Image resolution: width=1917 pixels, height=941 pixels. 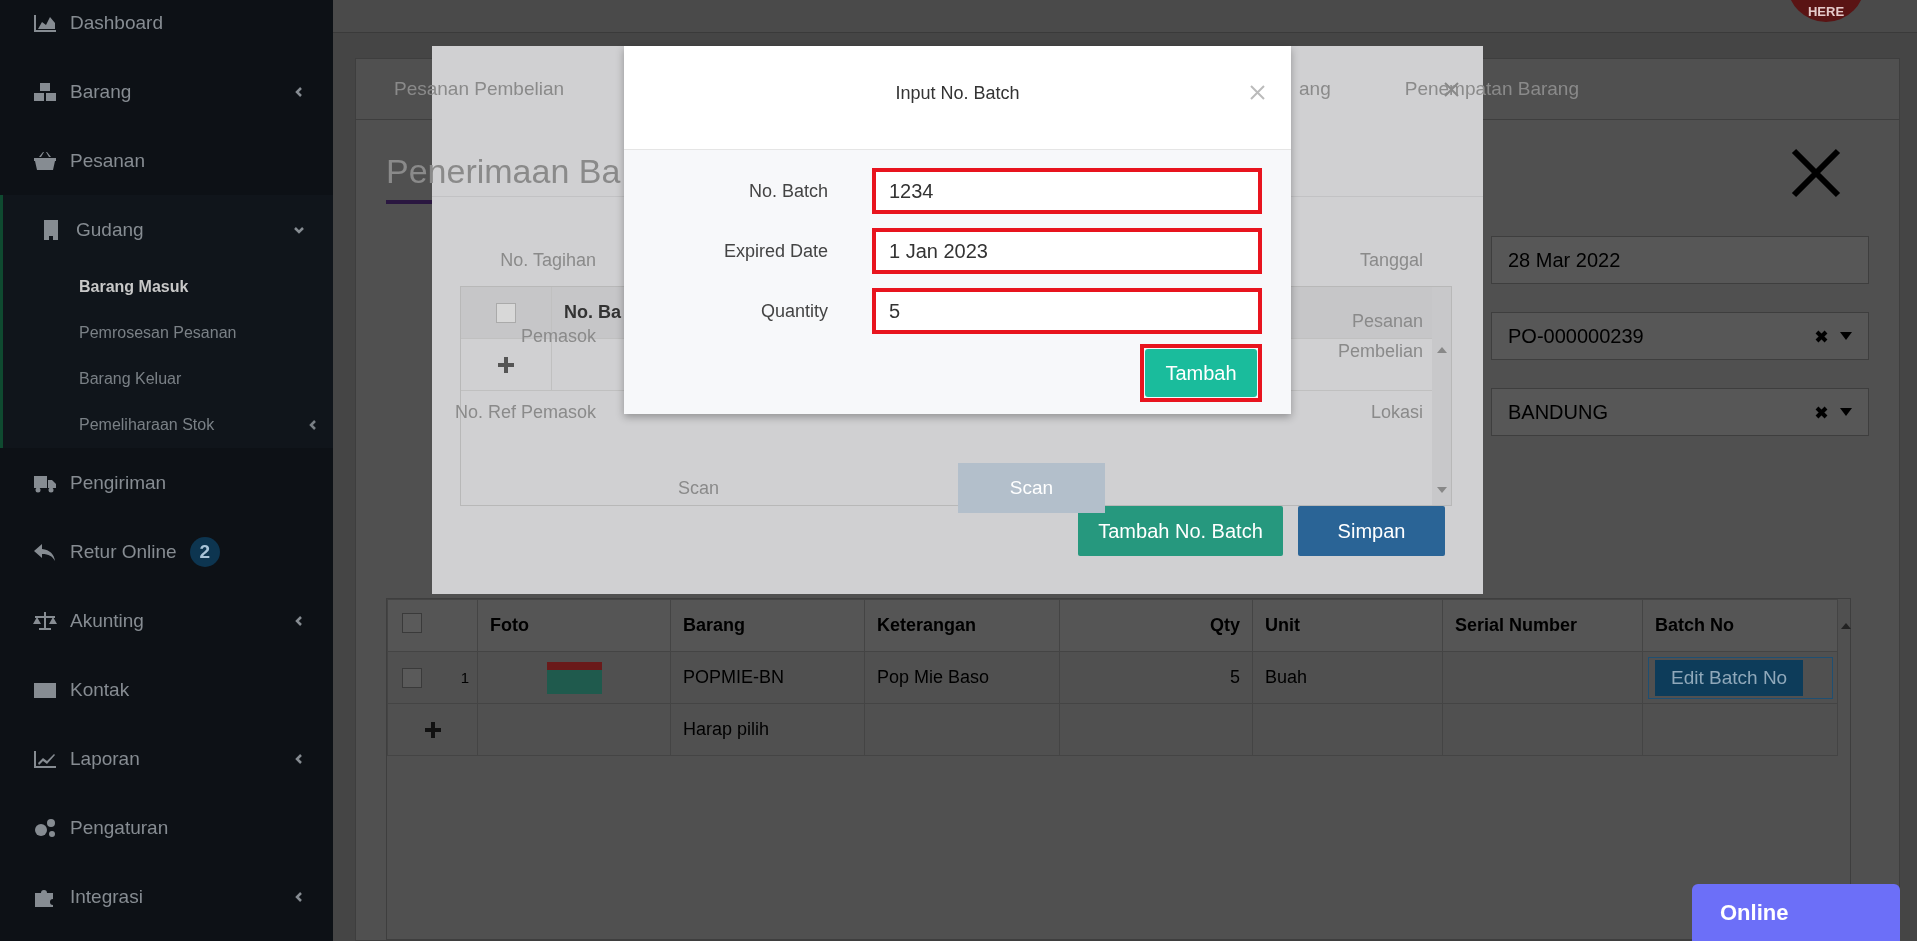 What do you see at coordinates (1156, 625) in the screenshot?
I see `column-header: Qty` at bounding box center [1156, 625].